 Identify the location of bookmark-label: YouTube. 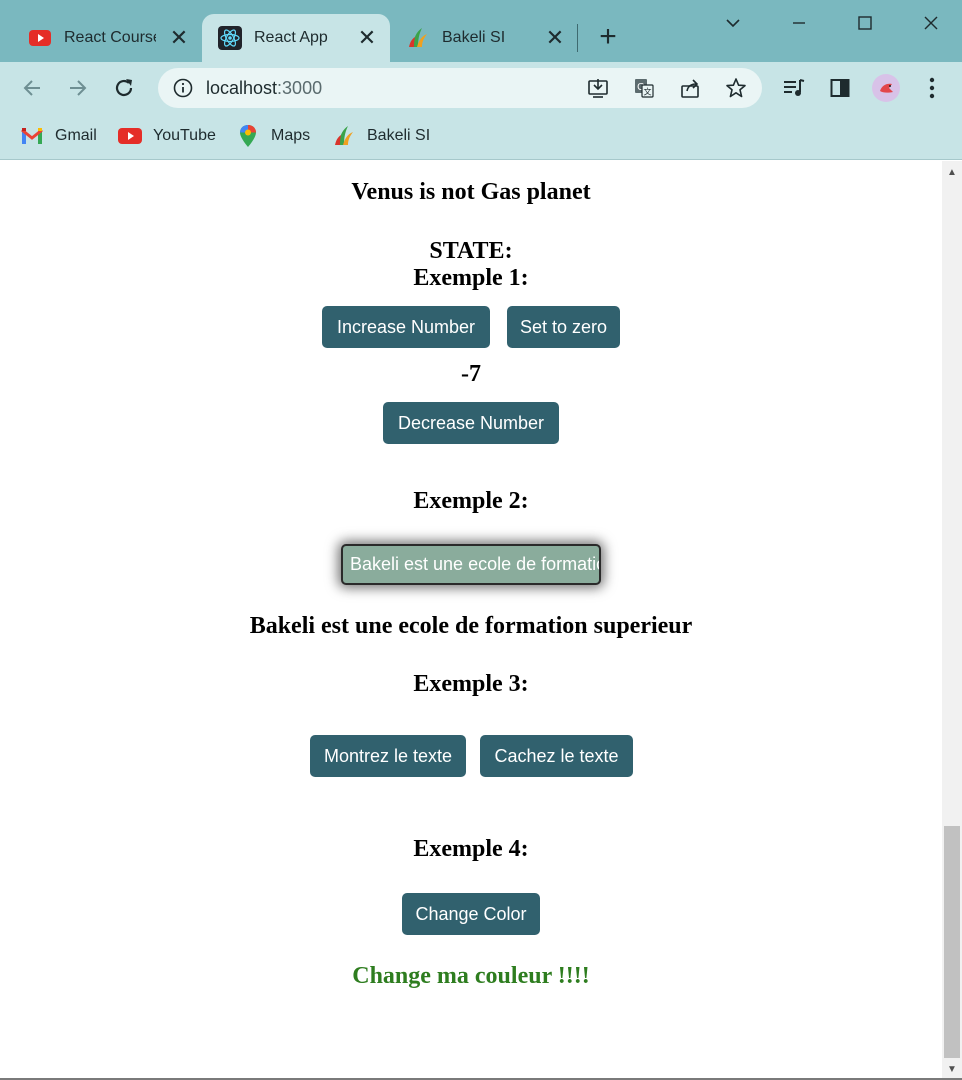
(184, 135).